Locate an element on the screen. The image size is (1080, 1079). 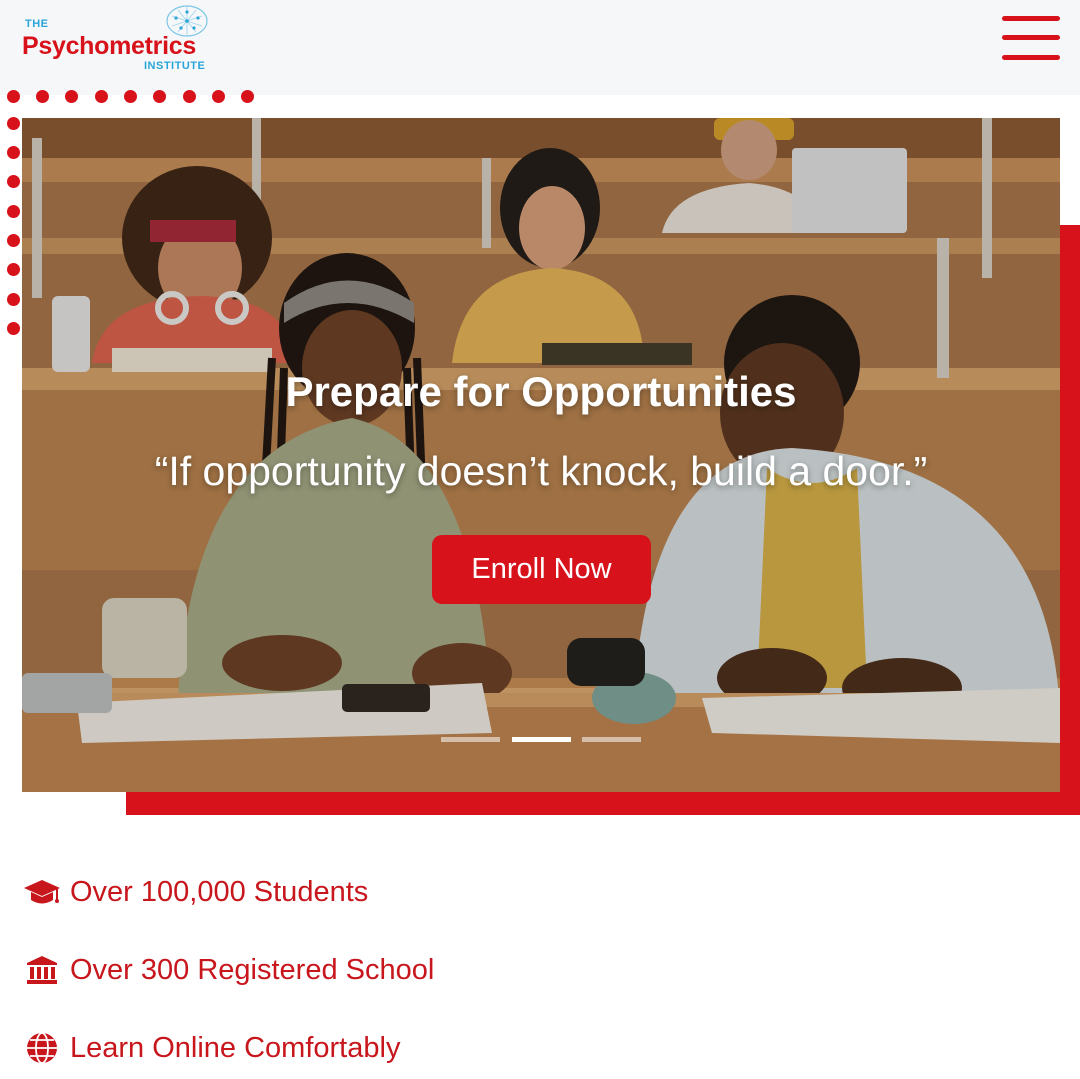
hero-title: Prepare for Opportunities is located at coordinates (541, 391).